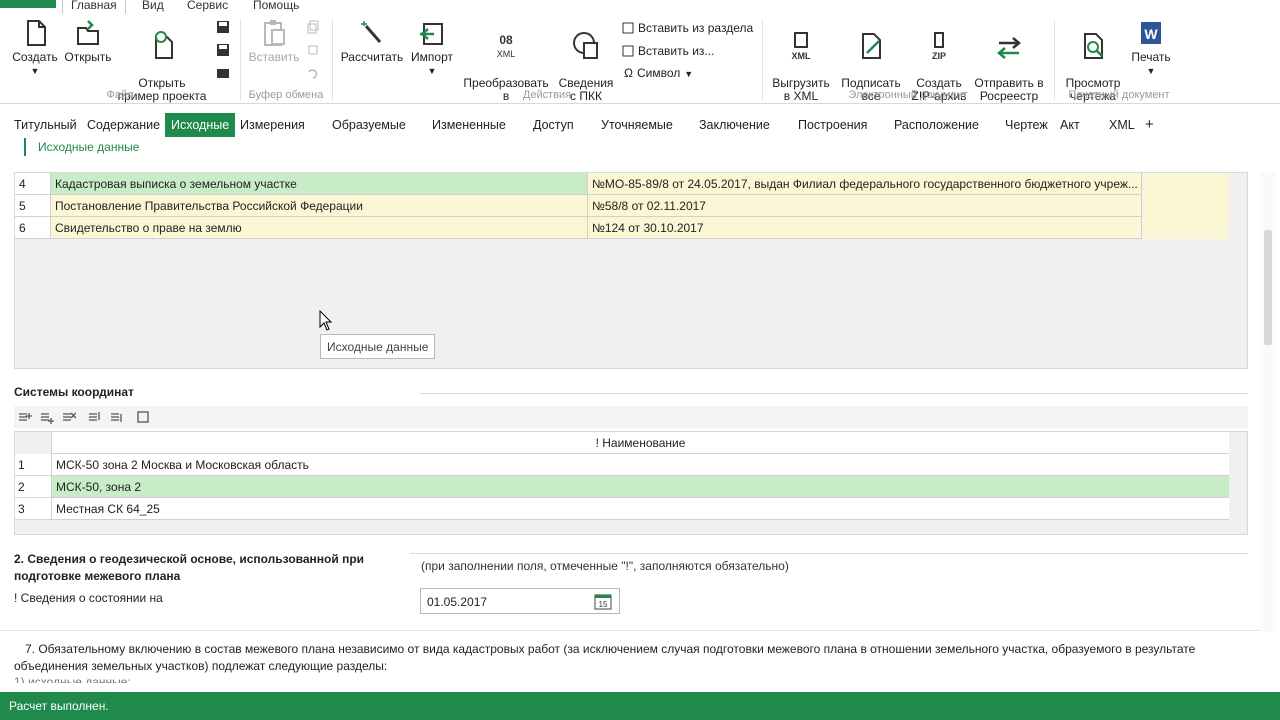  I want to click on create-button: Создать ▼, so click(35, 48).